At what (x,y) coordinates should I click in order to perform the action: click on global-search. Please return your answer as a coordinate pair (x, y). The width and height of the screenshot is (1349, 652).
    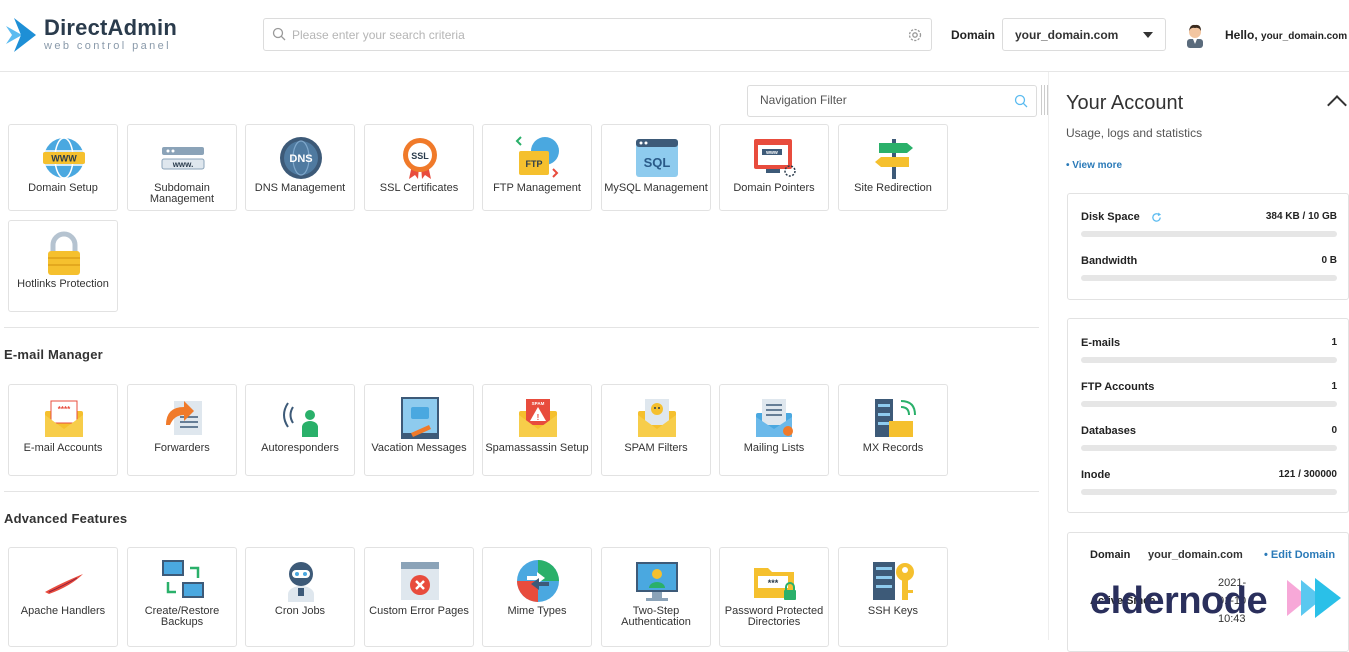
    Looking at the image, I should click on (597, 34).